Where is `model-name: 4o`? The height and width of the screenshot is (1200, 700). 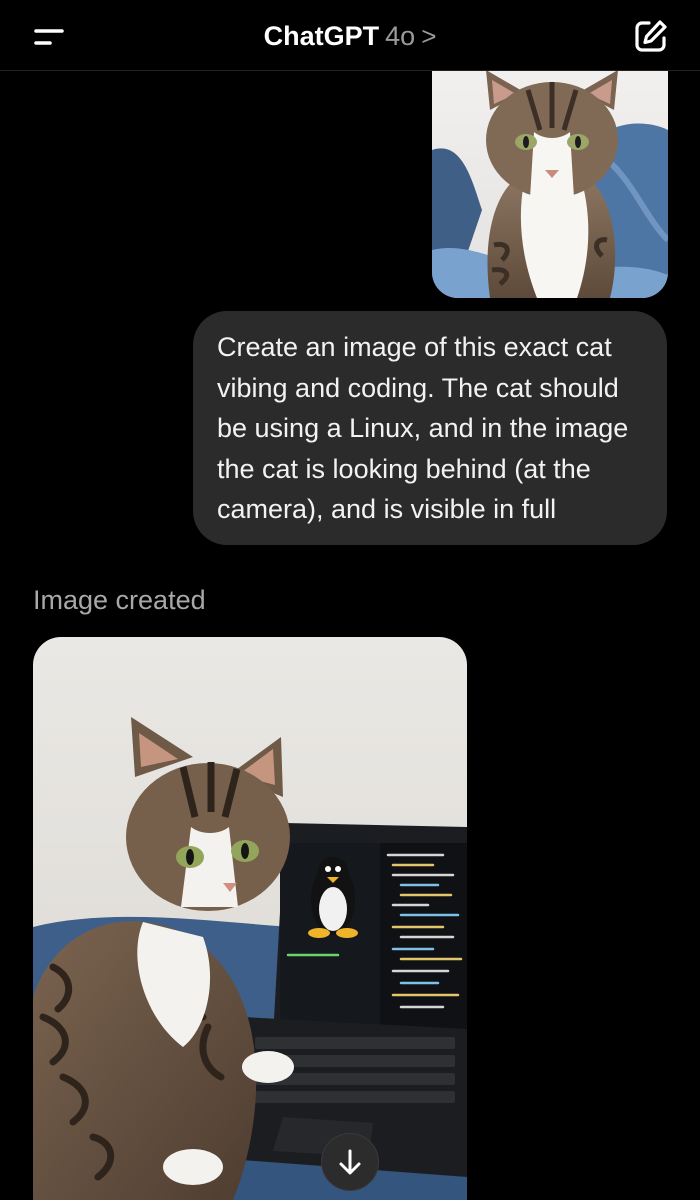 model-name: 4o is located at coordinates (400, 36).